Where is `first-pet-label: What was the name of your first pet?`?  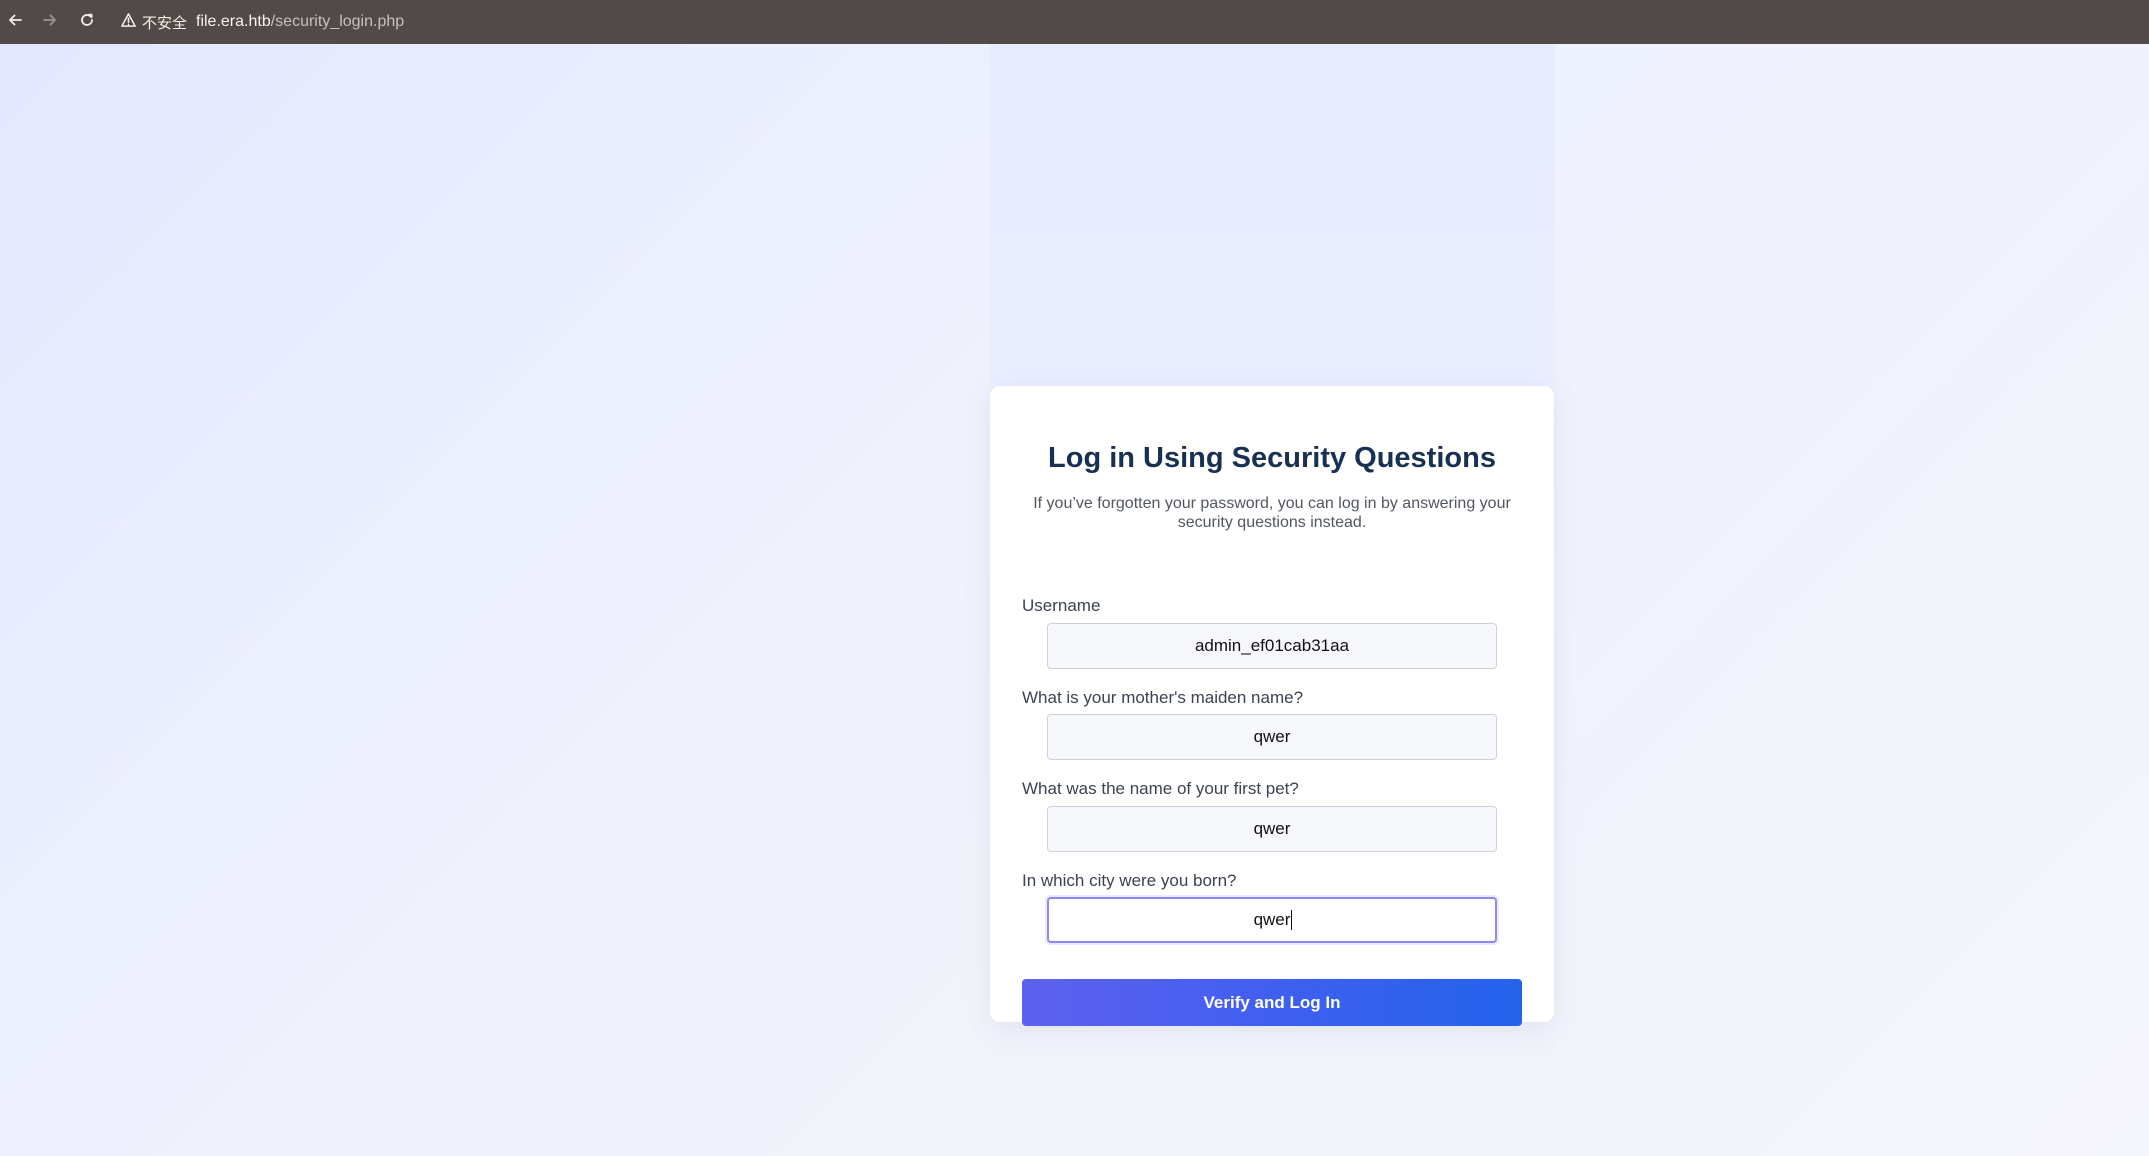
first-pet-label: What was the name of your first pet? is located at coordinates (1160, 788).